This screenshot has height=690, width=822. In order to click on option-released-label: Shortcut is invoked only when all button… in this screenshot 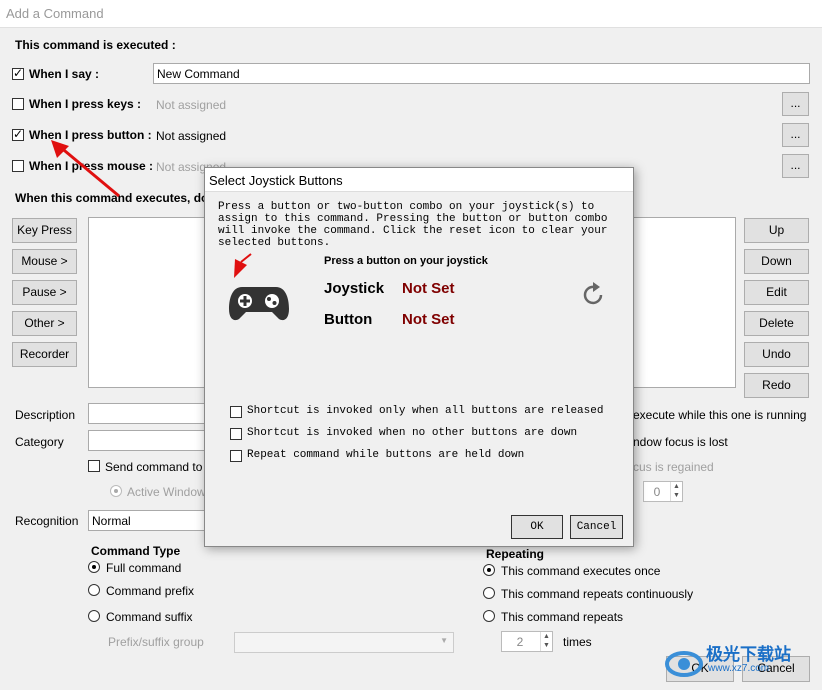, I will do `click(425, 411)`.